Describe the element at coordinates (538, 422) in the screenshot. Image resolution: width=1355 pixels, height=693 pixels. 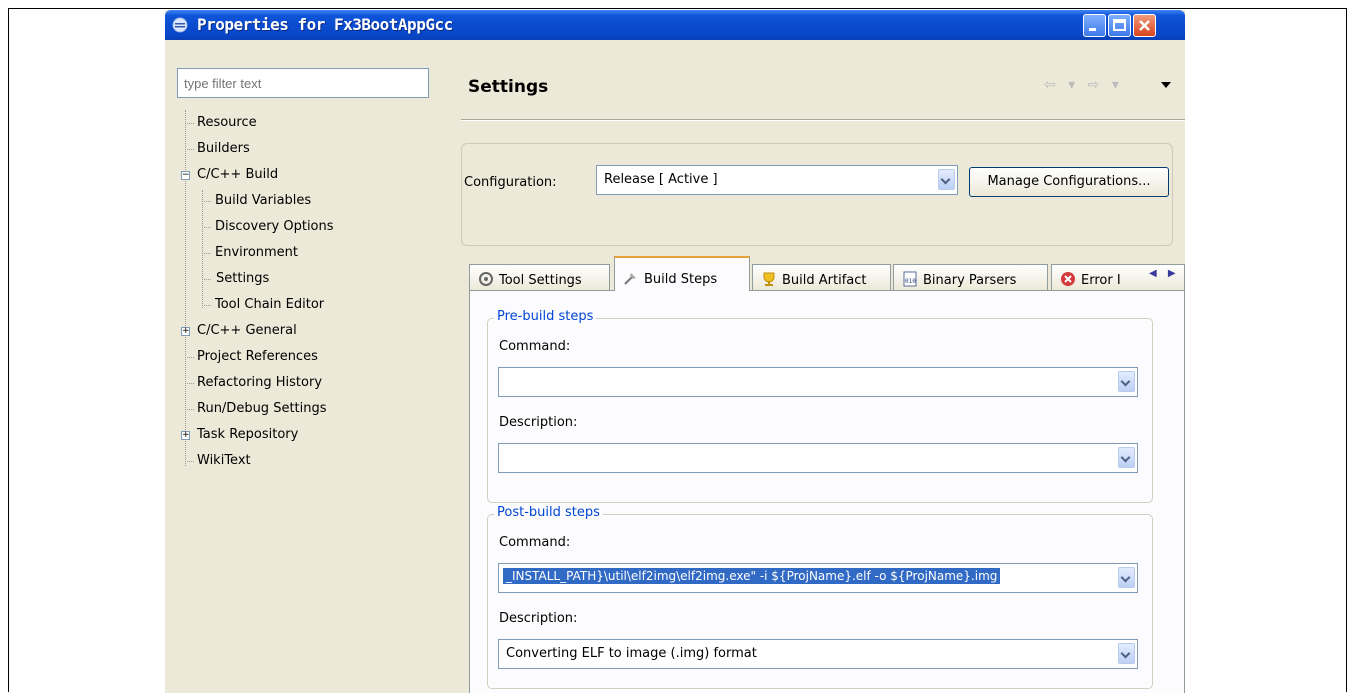
I see `pre-description-label: Description:` at that location.